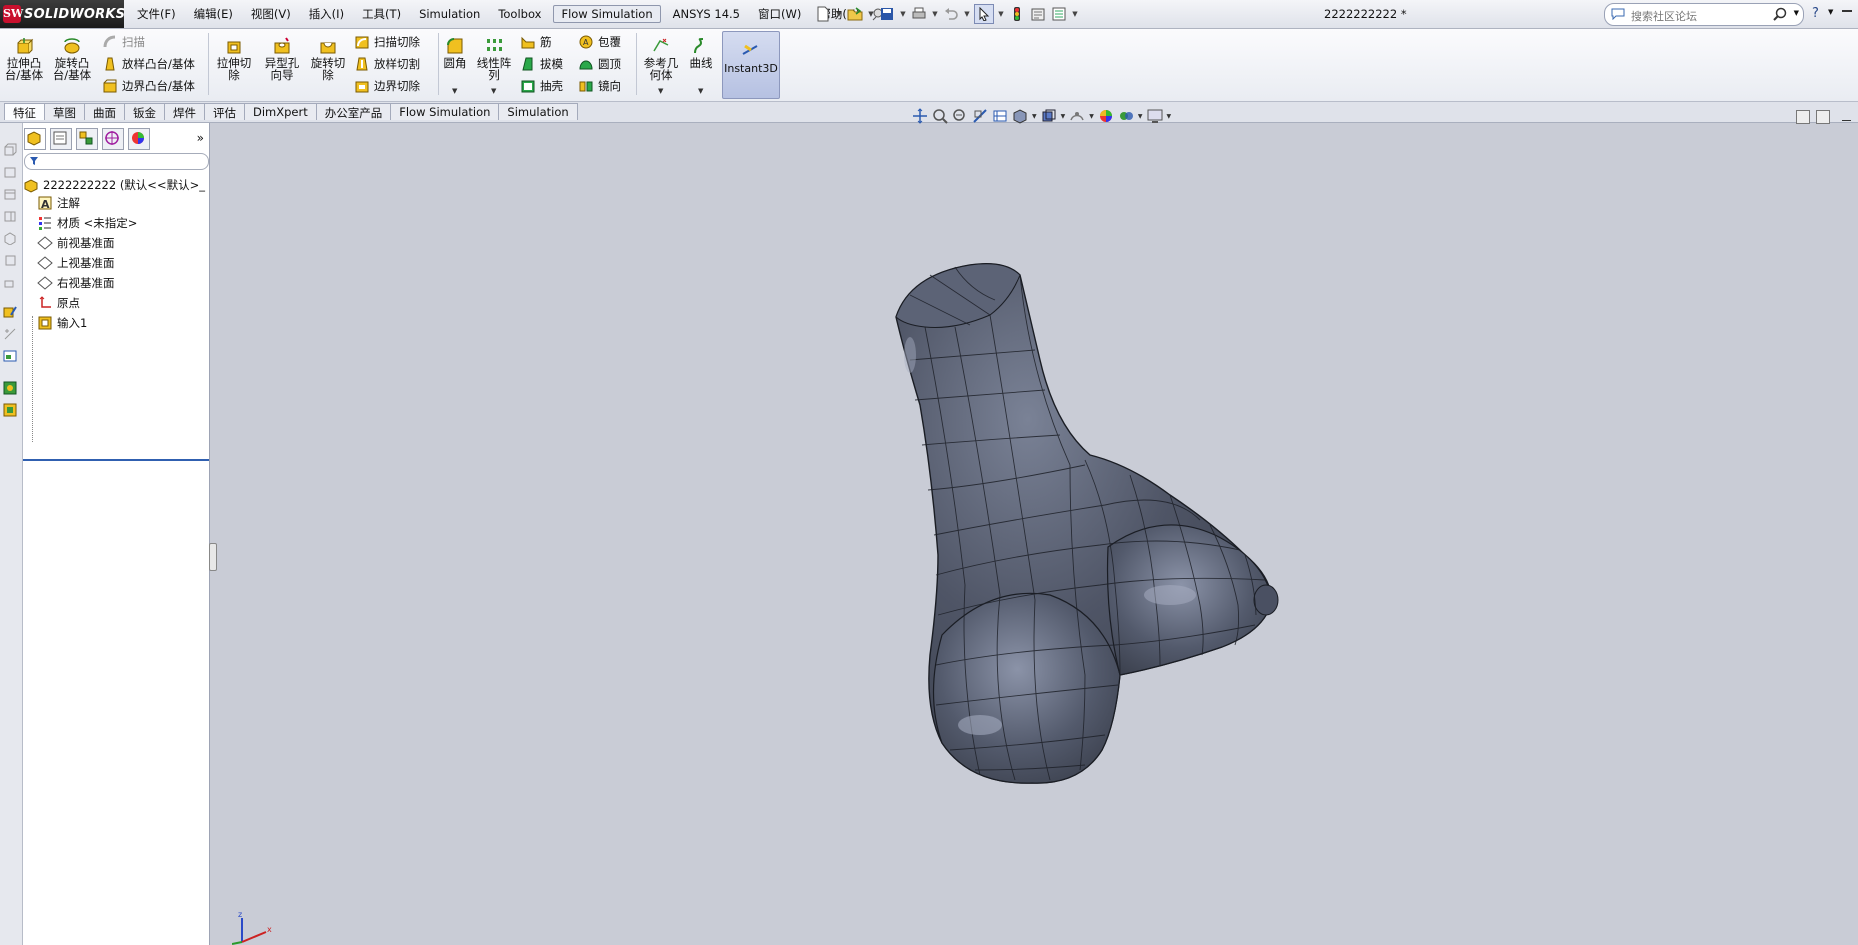  What do you see at coordinates (855, 14) in the screenshot?
I see `open-folder-icon` at bounding box center [855, 14].